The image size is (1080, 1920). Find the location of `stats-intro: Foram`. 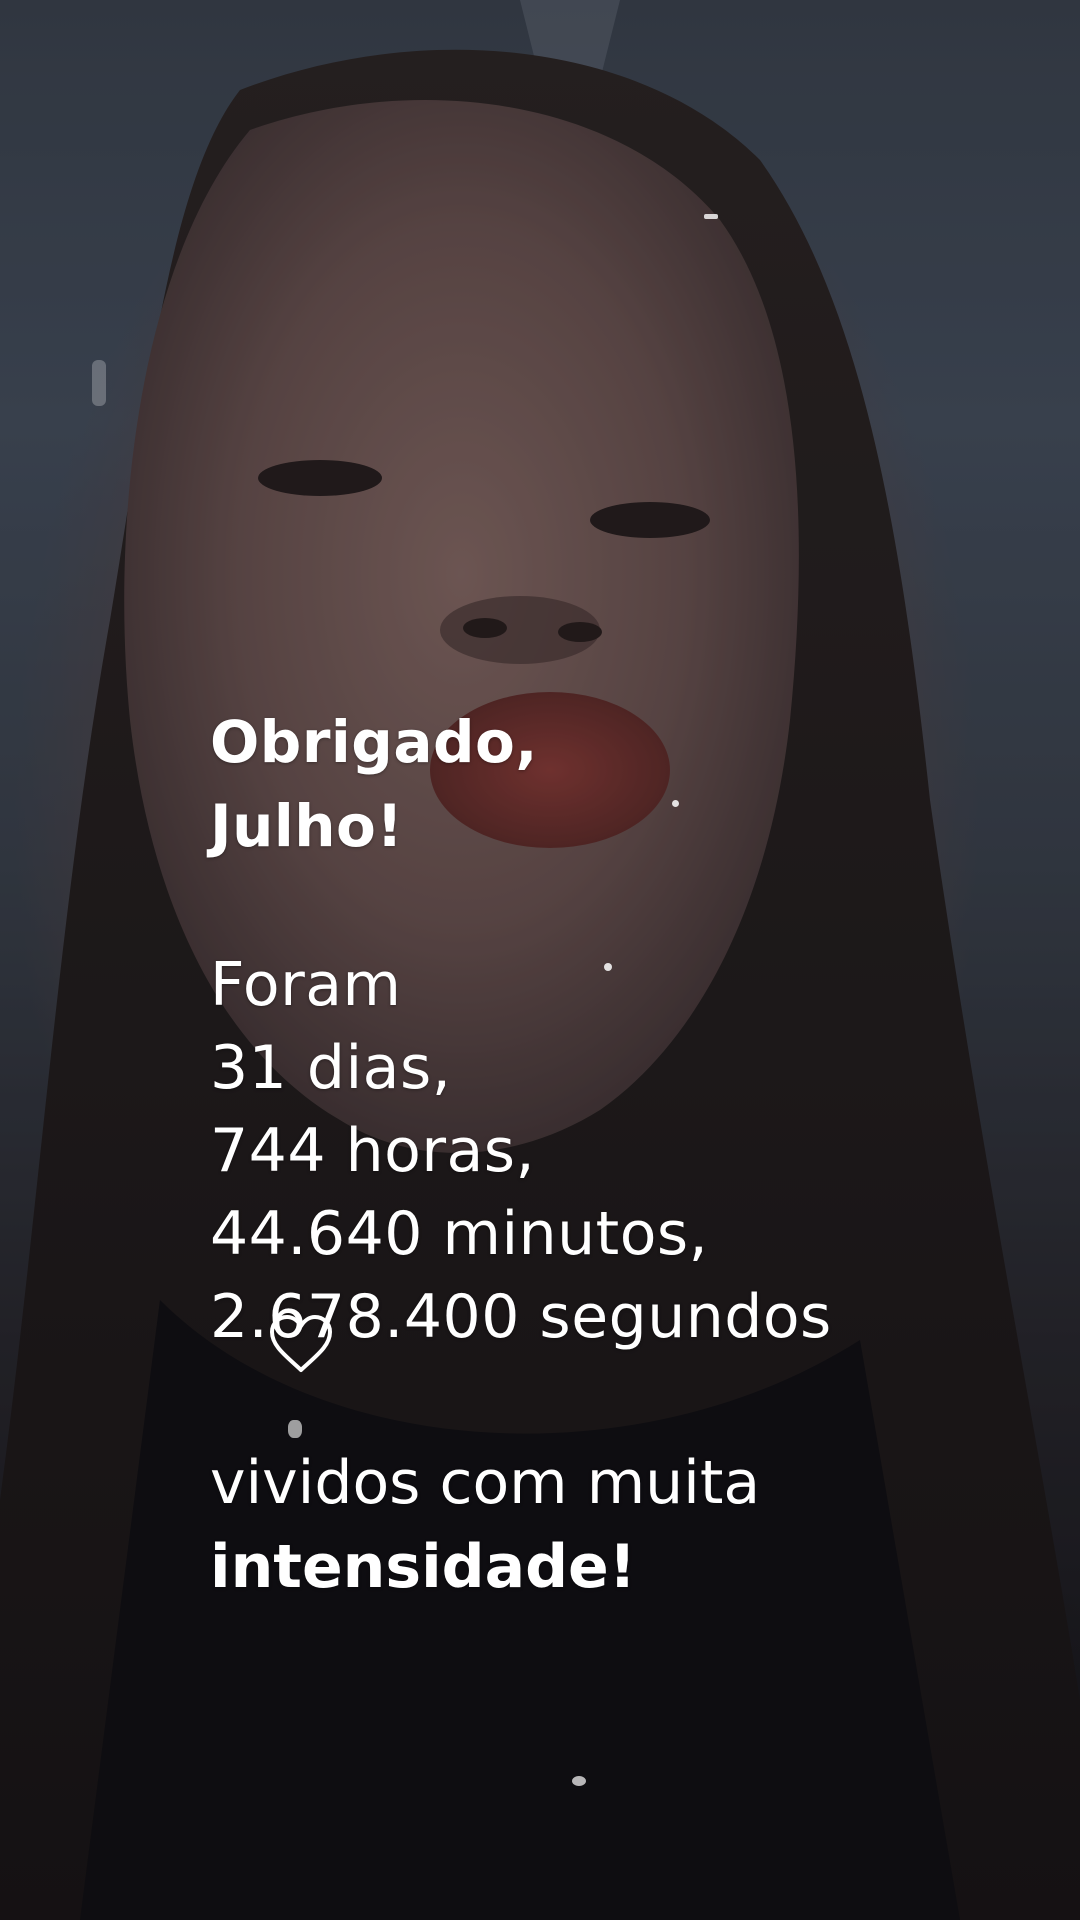

stats-intro: Foram is located at coordinates (306, 985).